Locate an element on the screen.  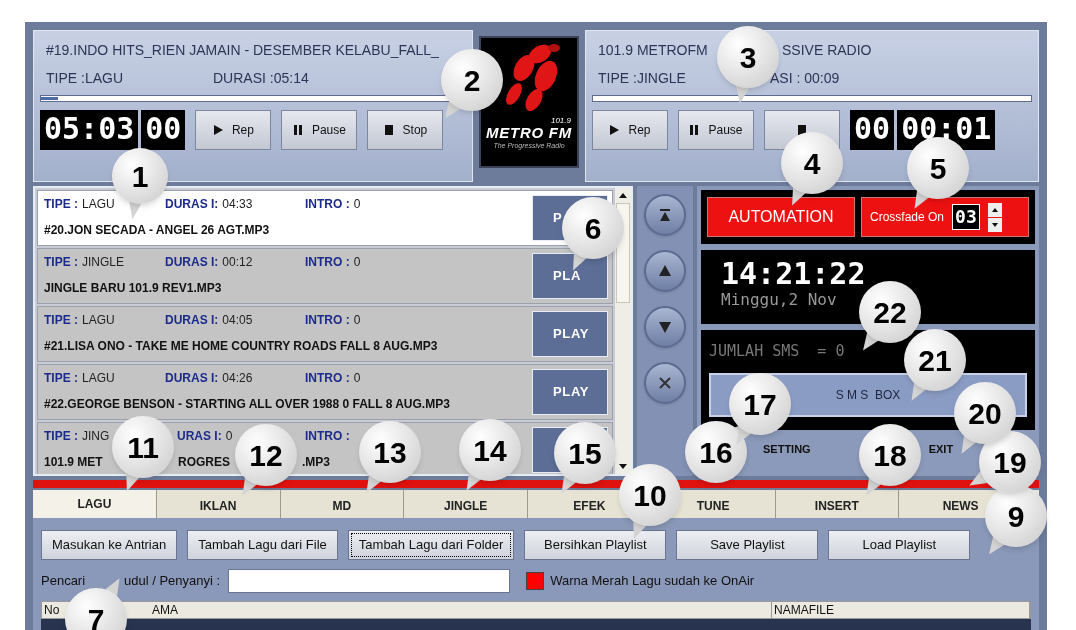
file-name: ROGRES is located at coordinates (204, 462).